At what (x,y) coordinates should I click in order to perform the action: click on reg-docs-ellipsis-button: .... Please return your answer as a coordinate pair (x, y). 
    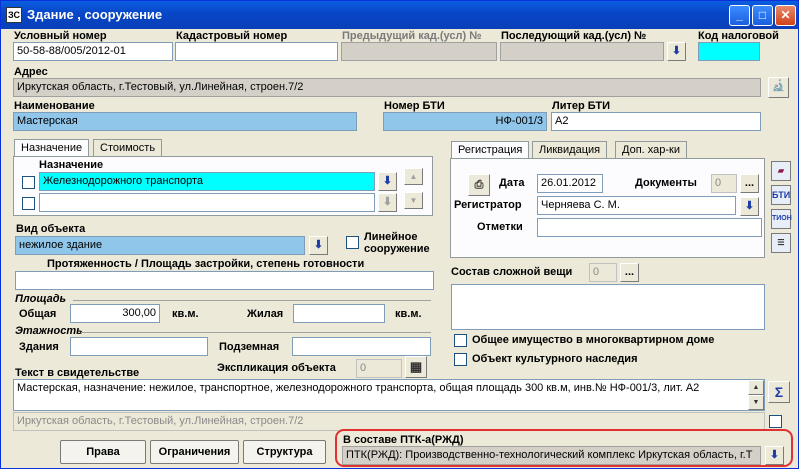
    Looking at the image, I should click on (749, 183).